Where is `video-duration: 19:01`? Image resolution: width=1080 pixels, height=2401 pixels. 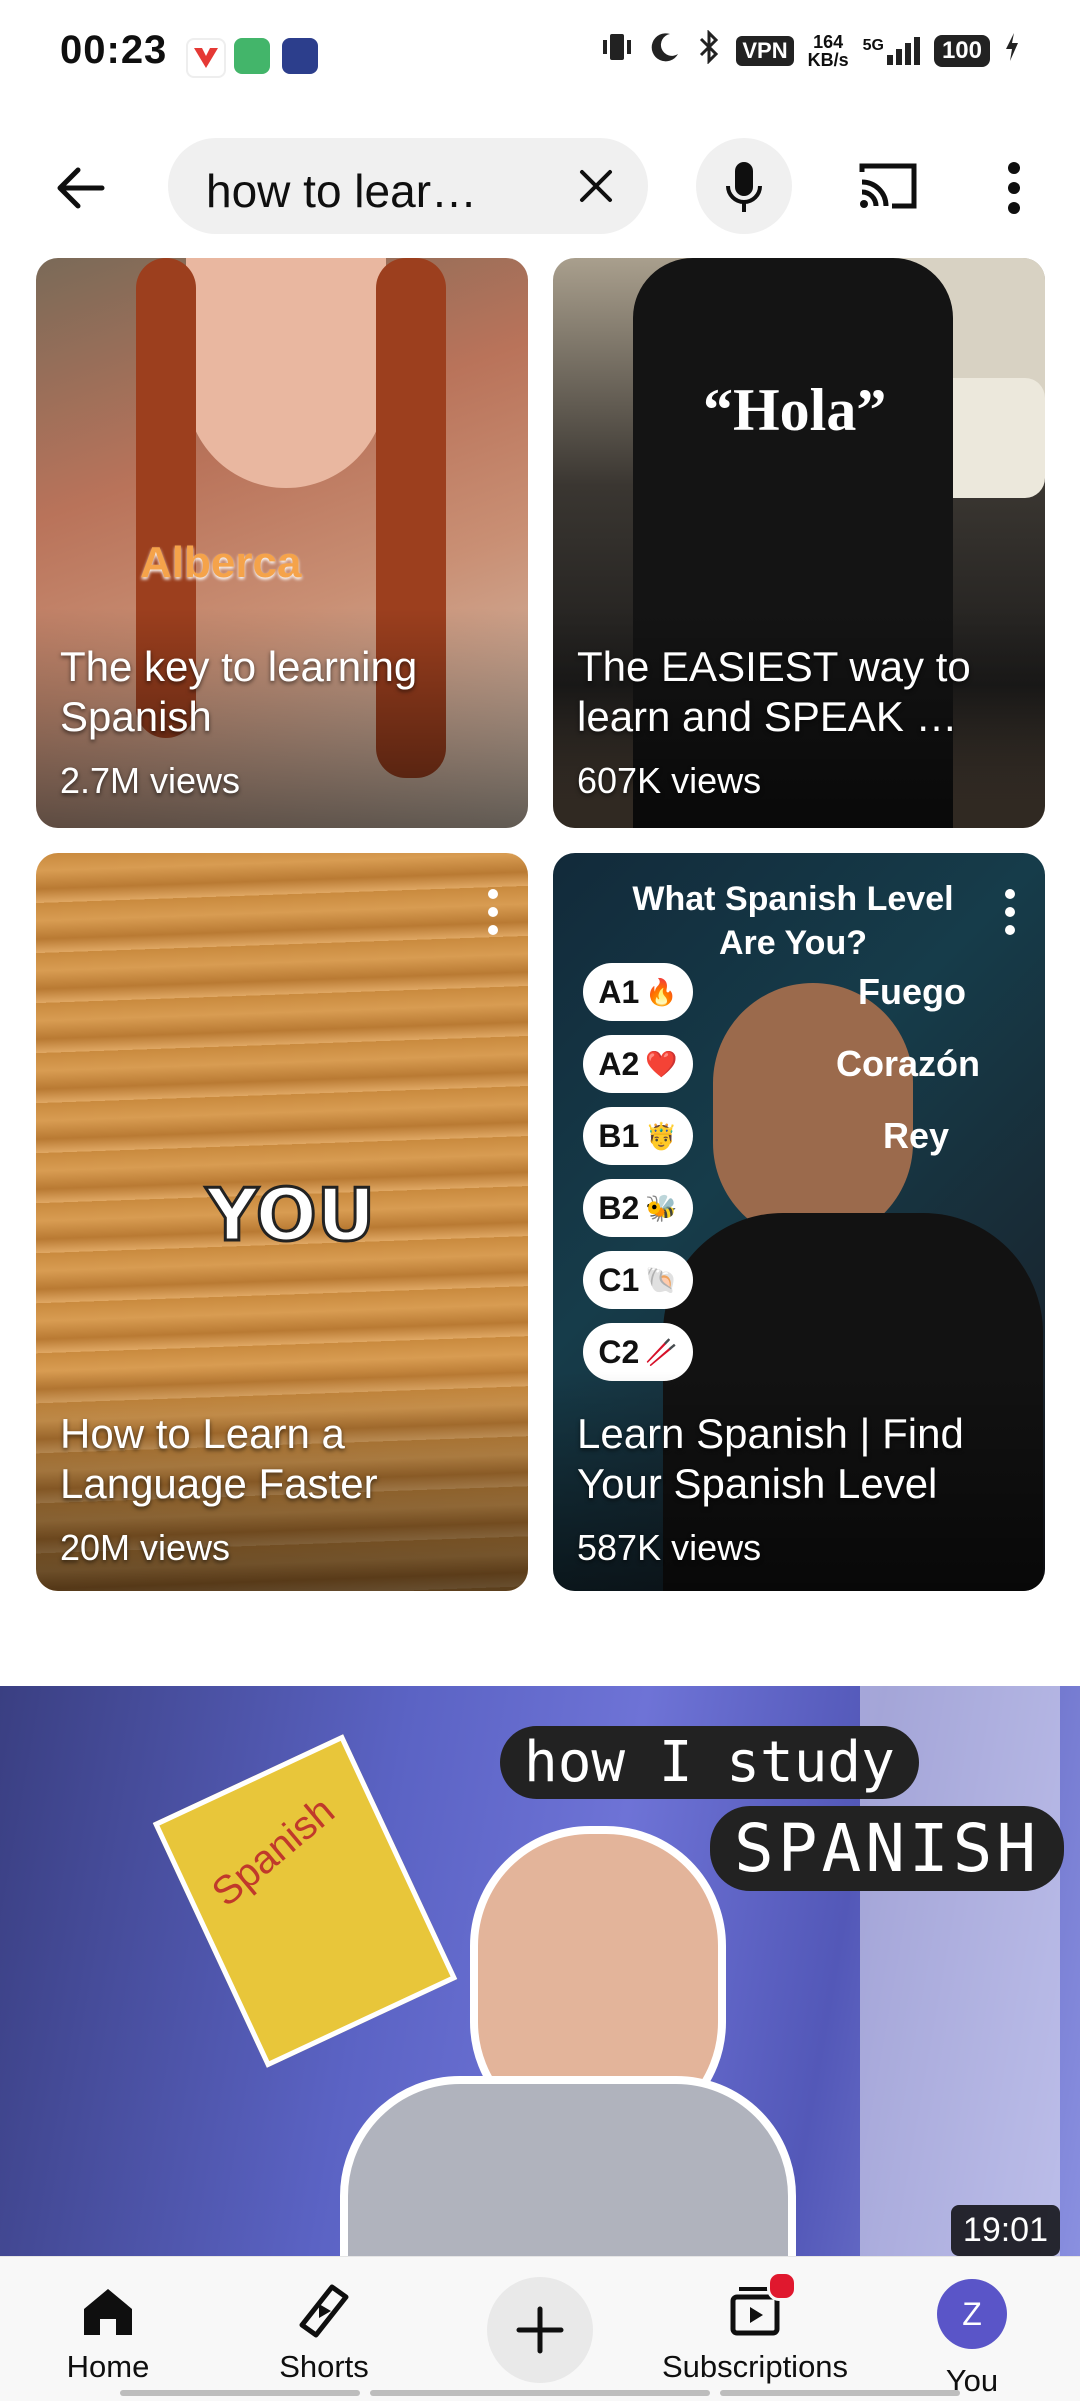
video-duration: 19:01 is located at coordinates (1005, 2230).